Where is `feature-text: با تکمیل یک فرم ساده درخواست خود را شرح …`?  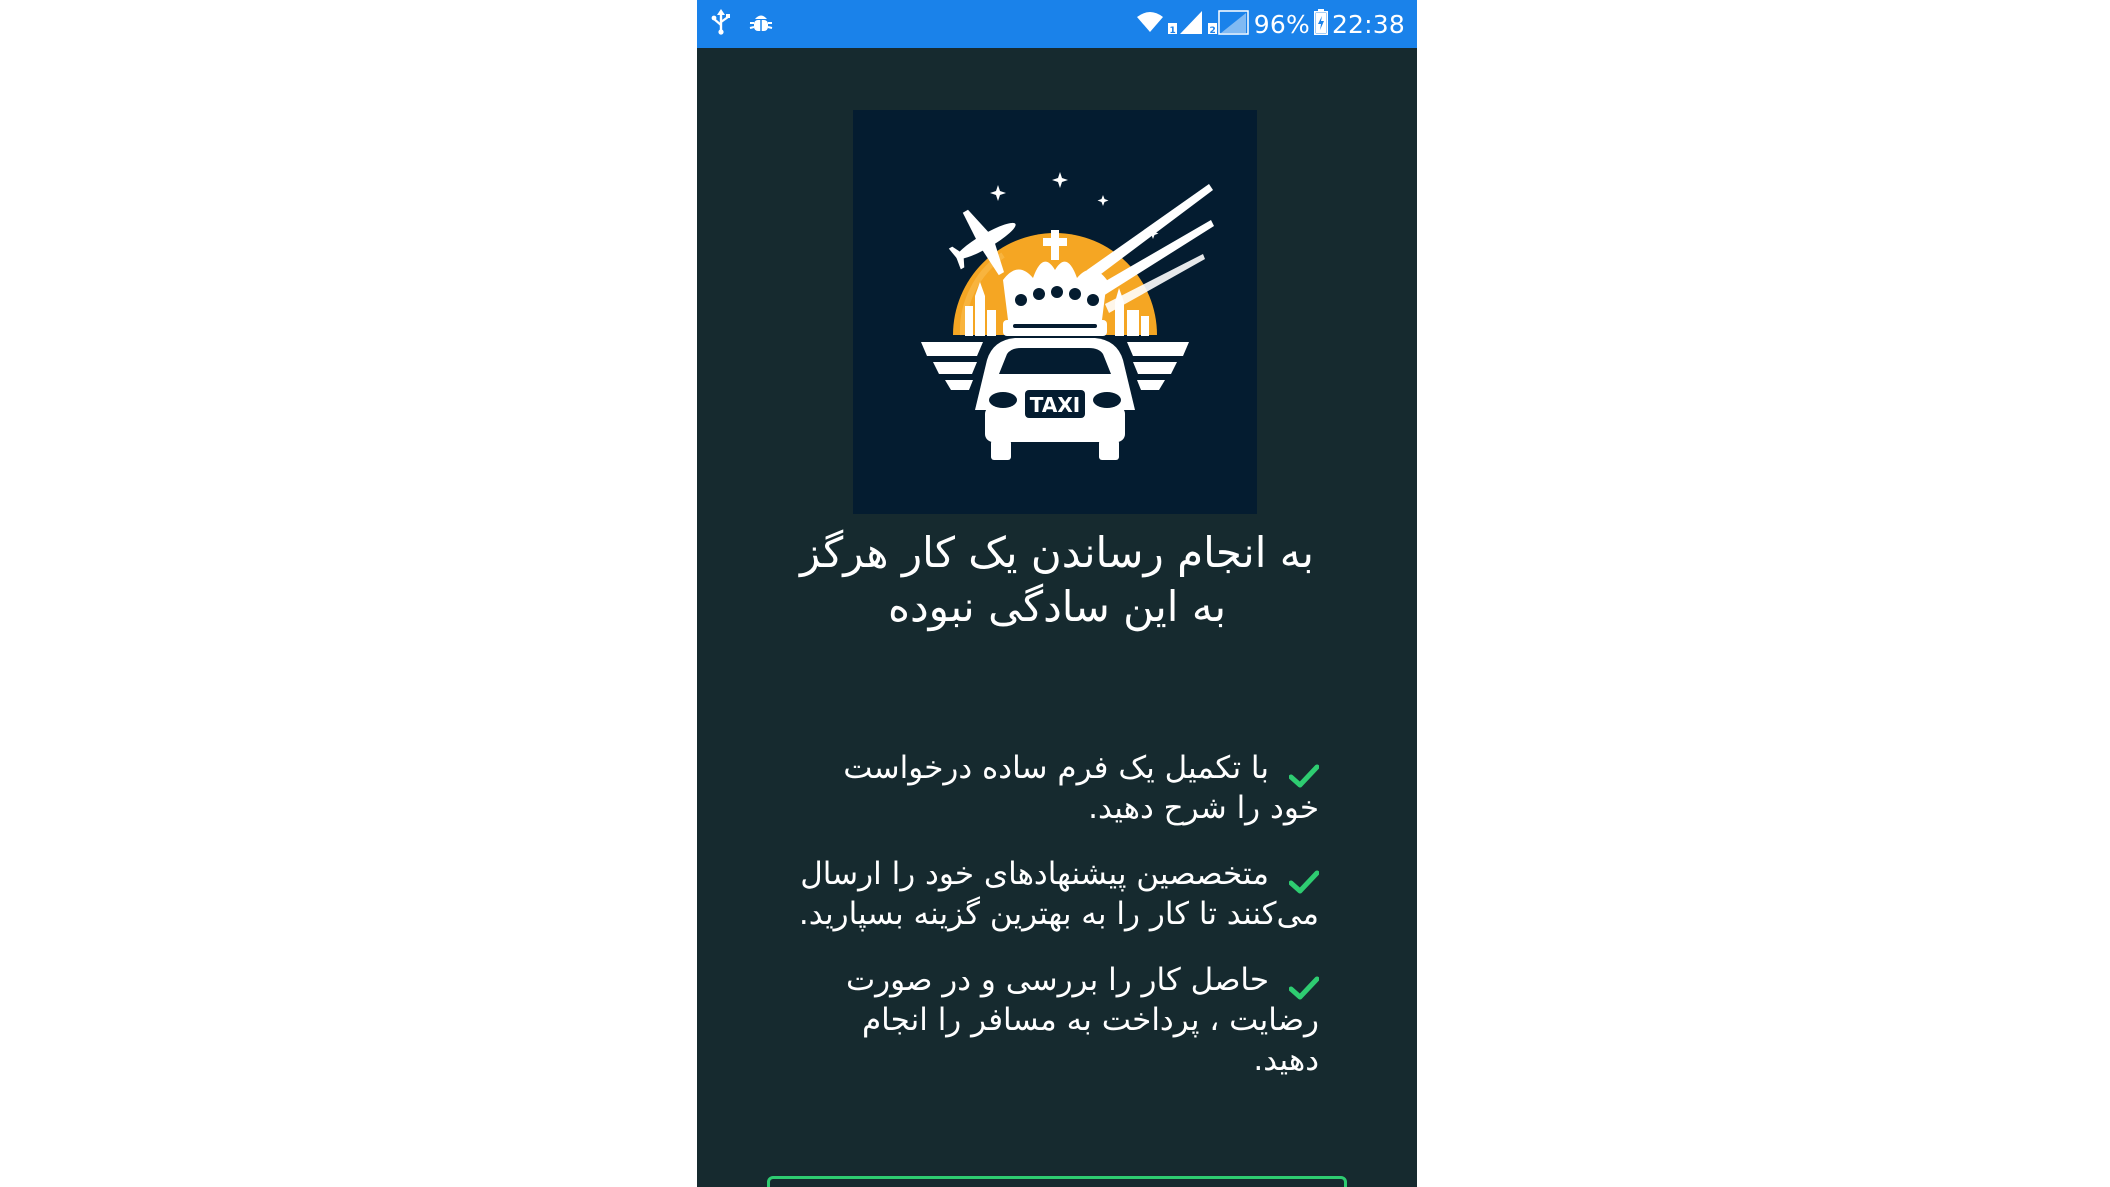 feature-text: با تکمیل یک فرم ساده درخواست خود را شرح … is located at coordinates (1081, 788).